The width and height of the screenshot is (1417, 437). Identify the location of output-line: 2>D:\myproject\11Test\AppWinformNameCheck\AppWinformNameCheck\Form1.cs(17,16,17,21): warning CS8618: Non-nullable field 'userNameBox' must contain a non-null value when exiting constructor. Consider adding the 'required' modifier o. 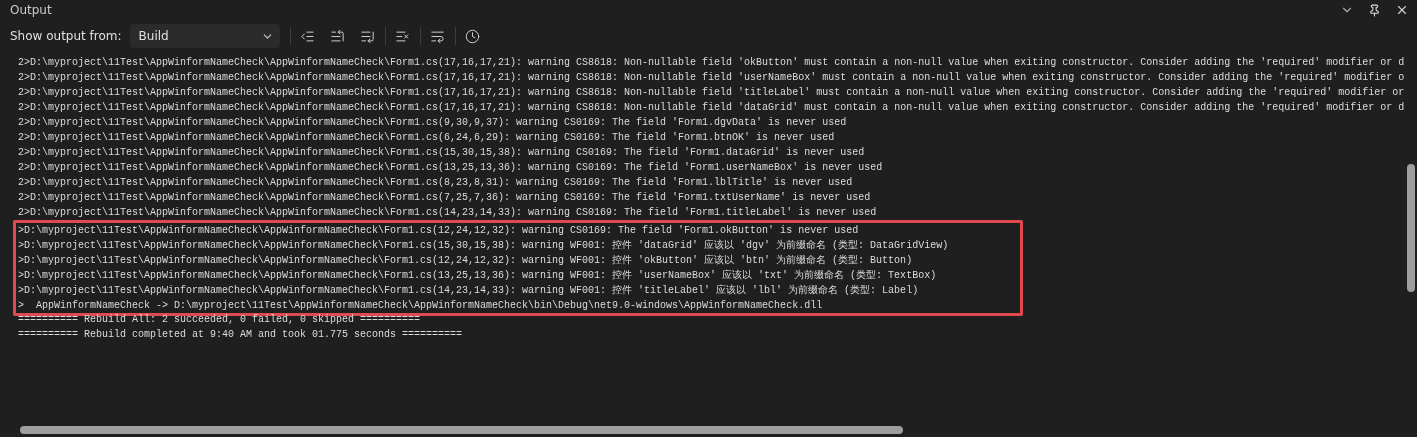
(711, 78).